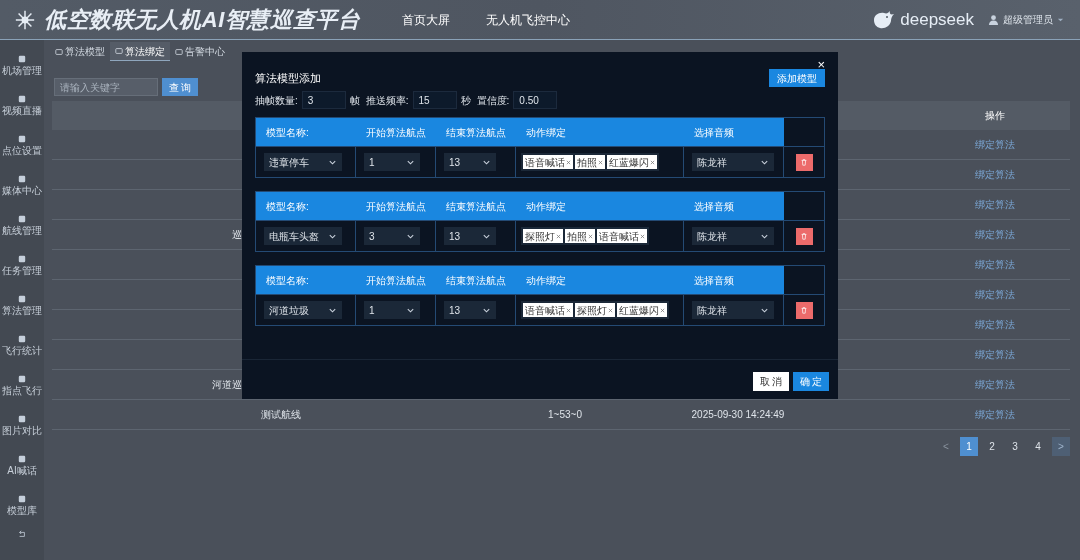  What do you see at coordinates (535, 100) in the screenshot?
I see `value-field: 0.50` at bounding box center [535, 100].